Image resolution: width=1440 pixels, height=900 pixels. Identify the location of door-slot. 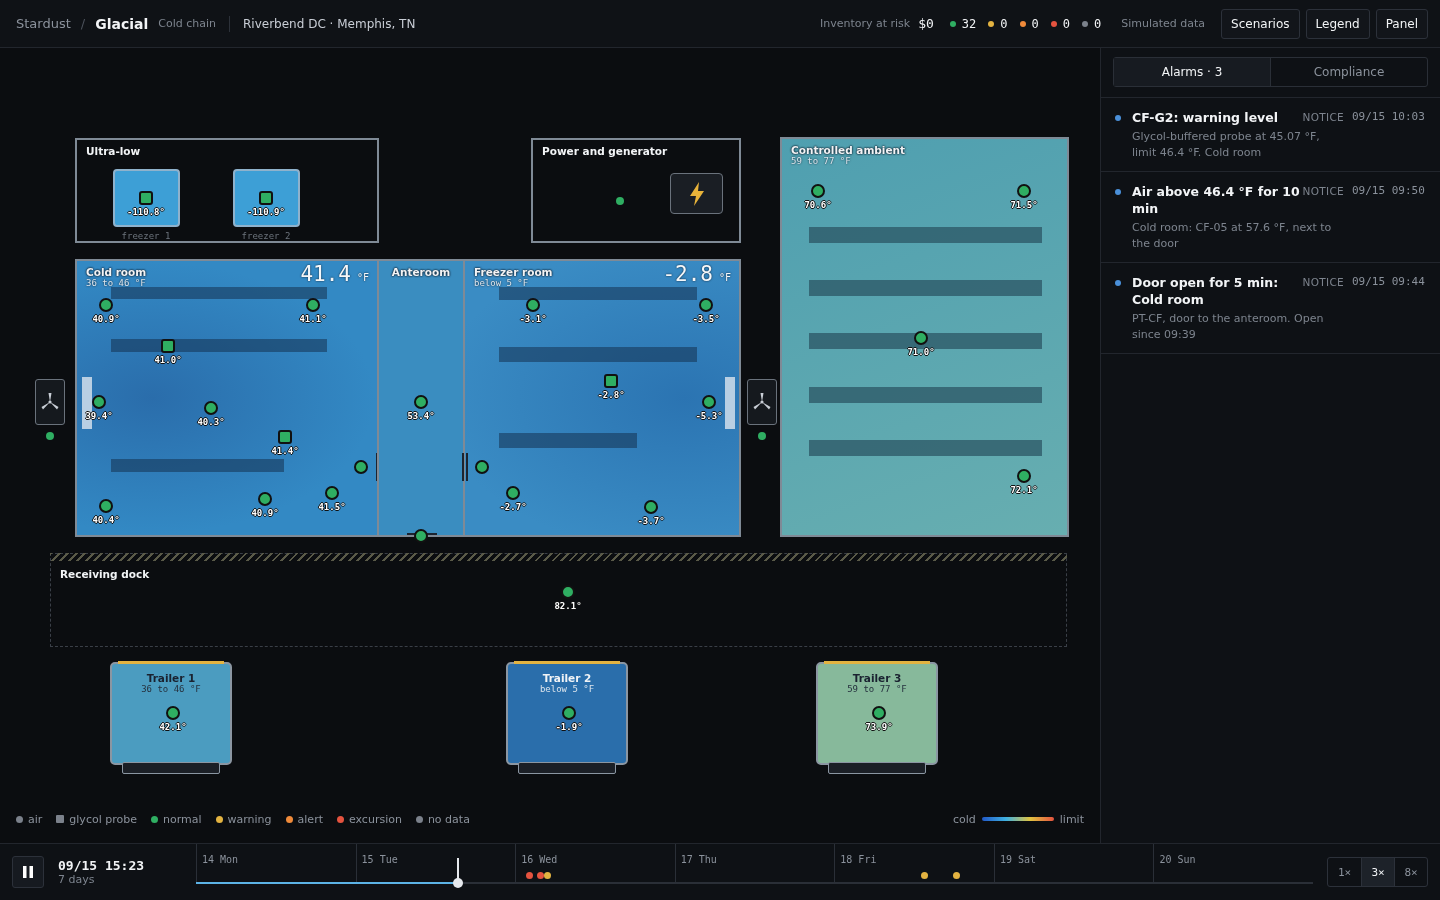
(730, 403).